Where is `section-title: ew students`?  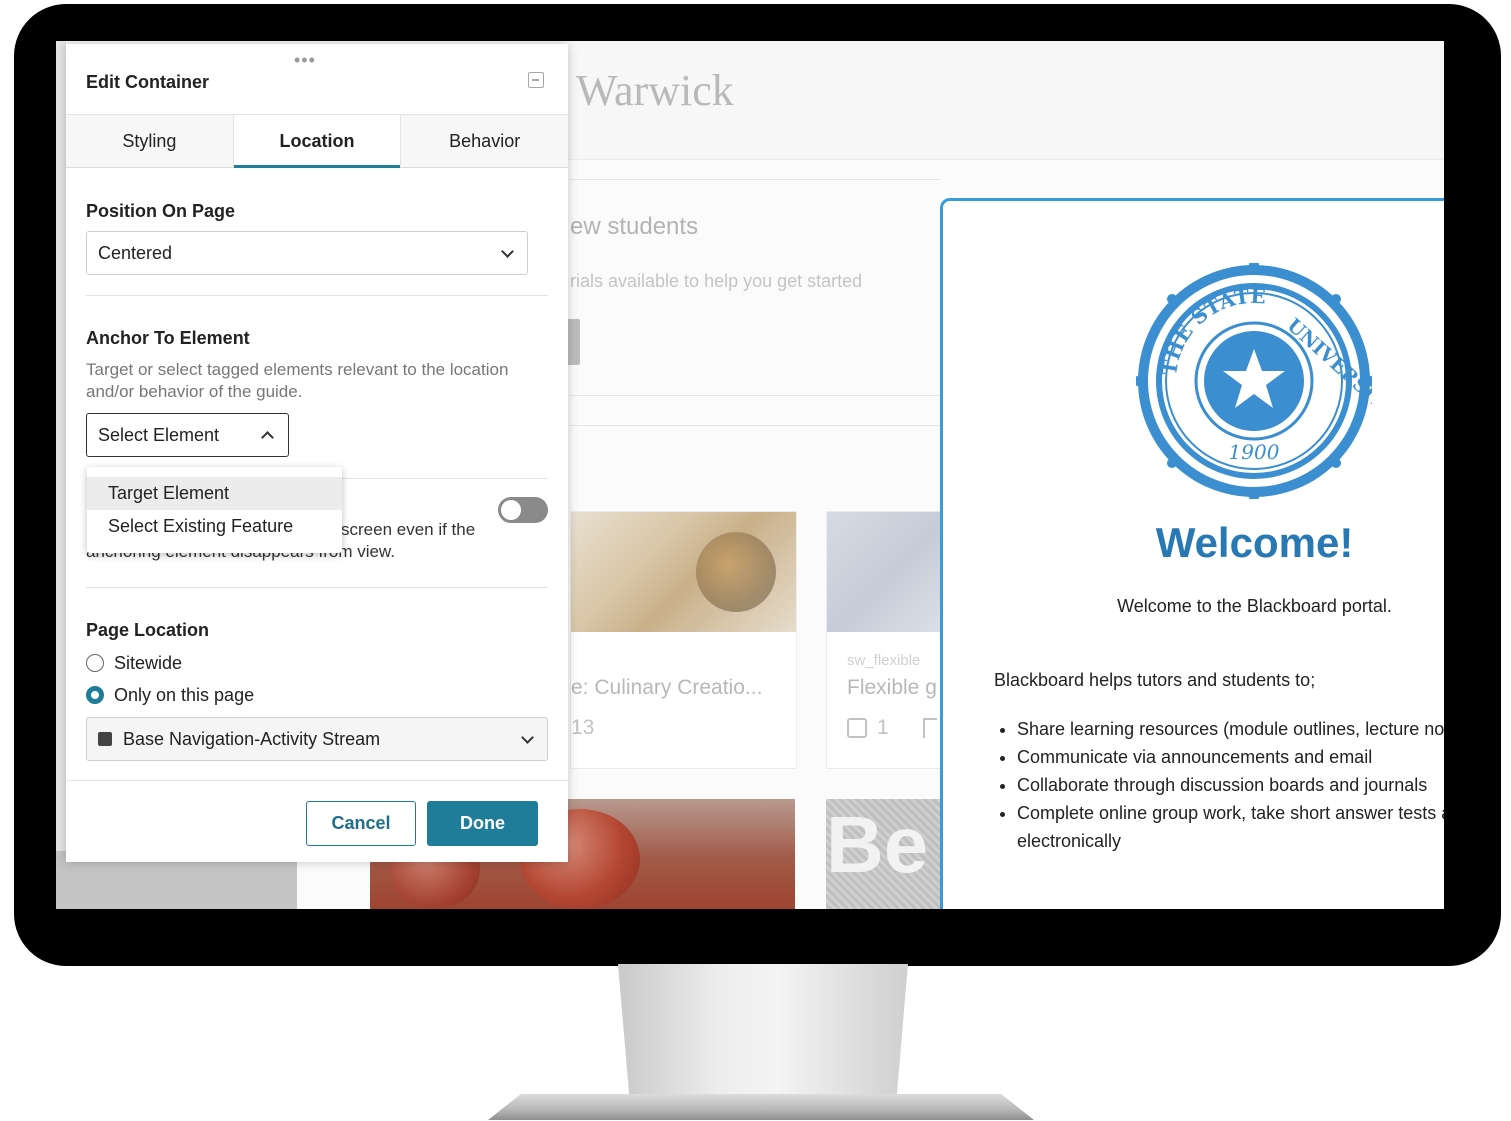 section-title: ew students is located at coordinates (634, 226).